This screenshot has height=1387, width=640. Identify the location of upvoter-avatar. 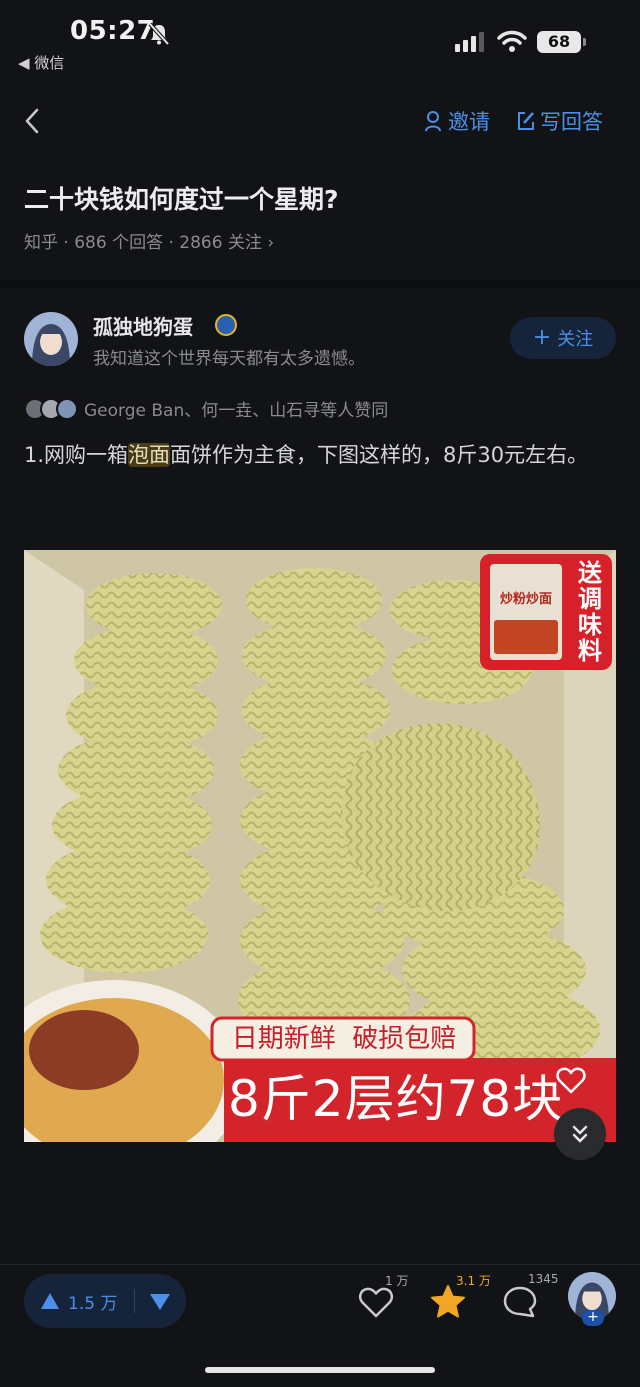
(67, 408).